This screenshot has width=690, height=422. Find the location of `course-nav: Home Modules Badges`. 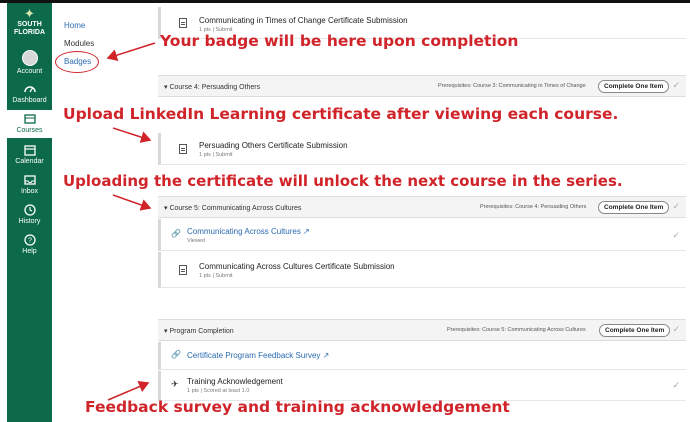

course-nav: Home Modules Badges is located at coordinates (102, 212).